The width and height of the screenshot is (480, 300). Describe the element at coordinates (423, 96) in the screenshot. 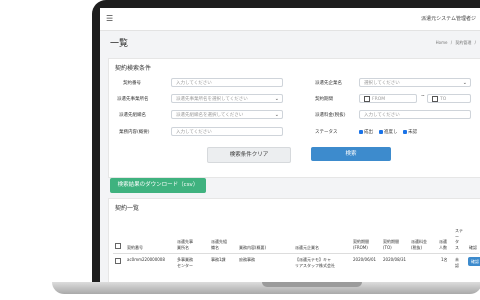

I see `period-tilde: ~` at that location.